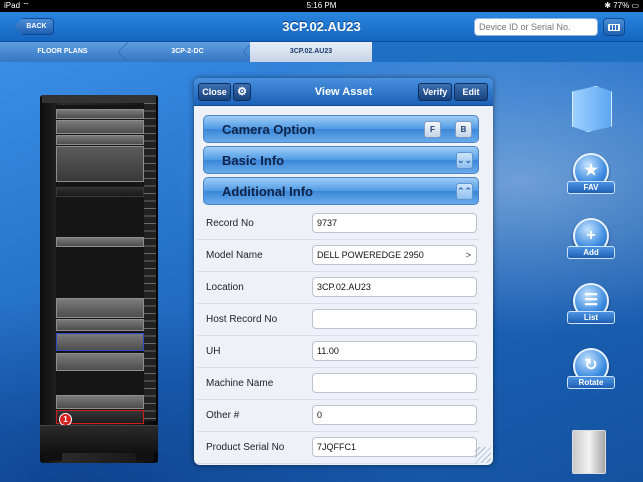 The height and width of the screenshot is (482, 643). I want to click on record-no-field: 9737, so click(394, 223).